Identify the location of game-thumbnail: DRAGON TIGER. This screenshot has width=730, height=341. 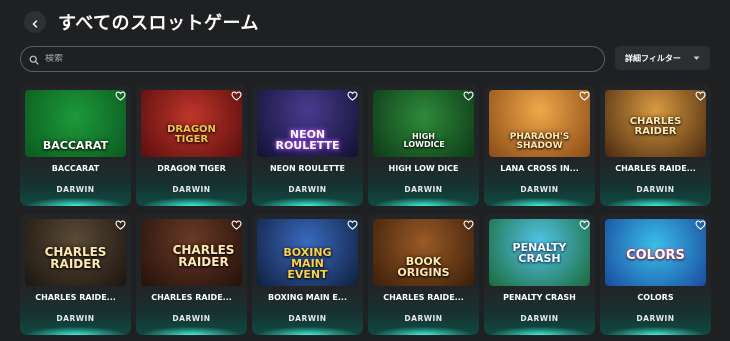
(191, 123).